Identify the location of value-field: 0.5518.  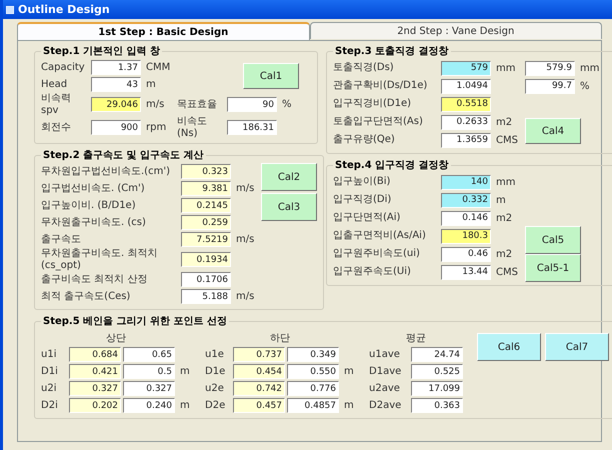
(466, 104).